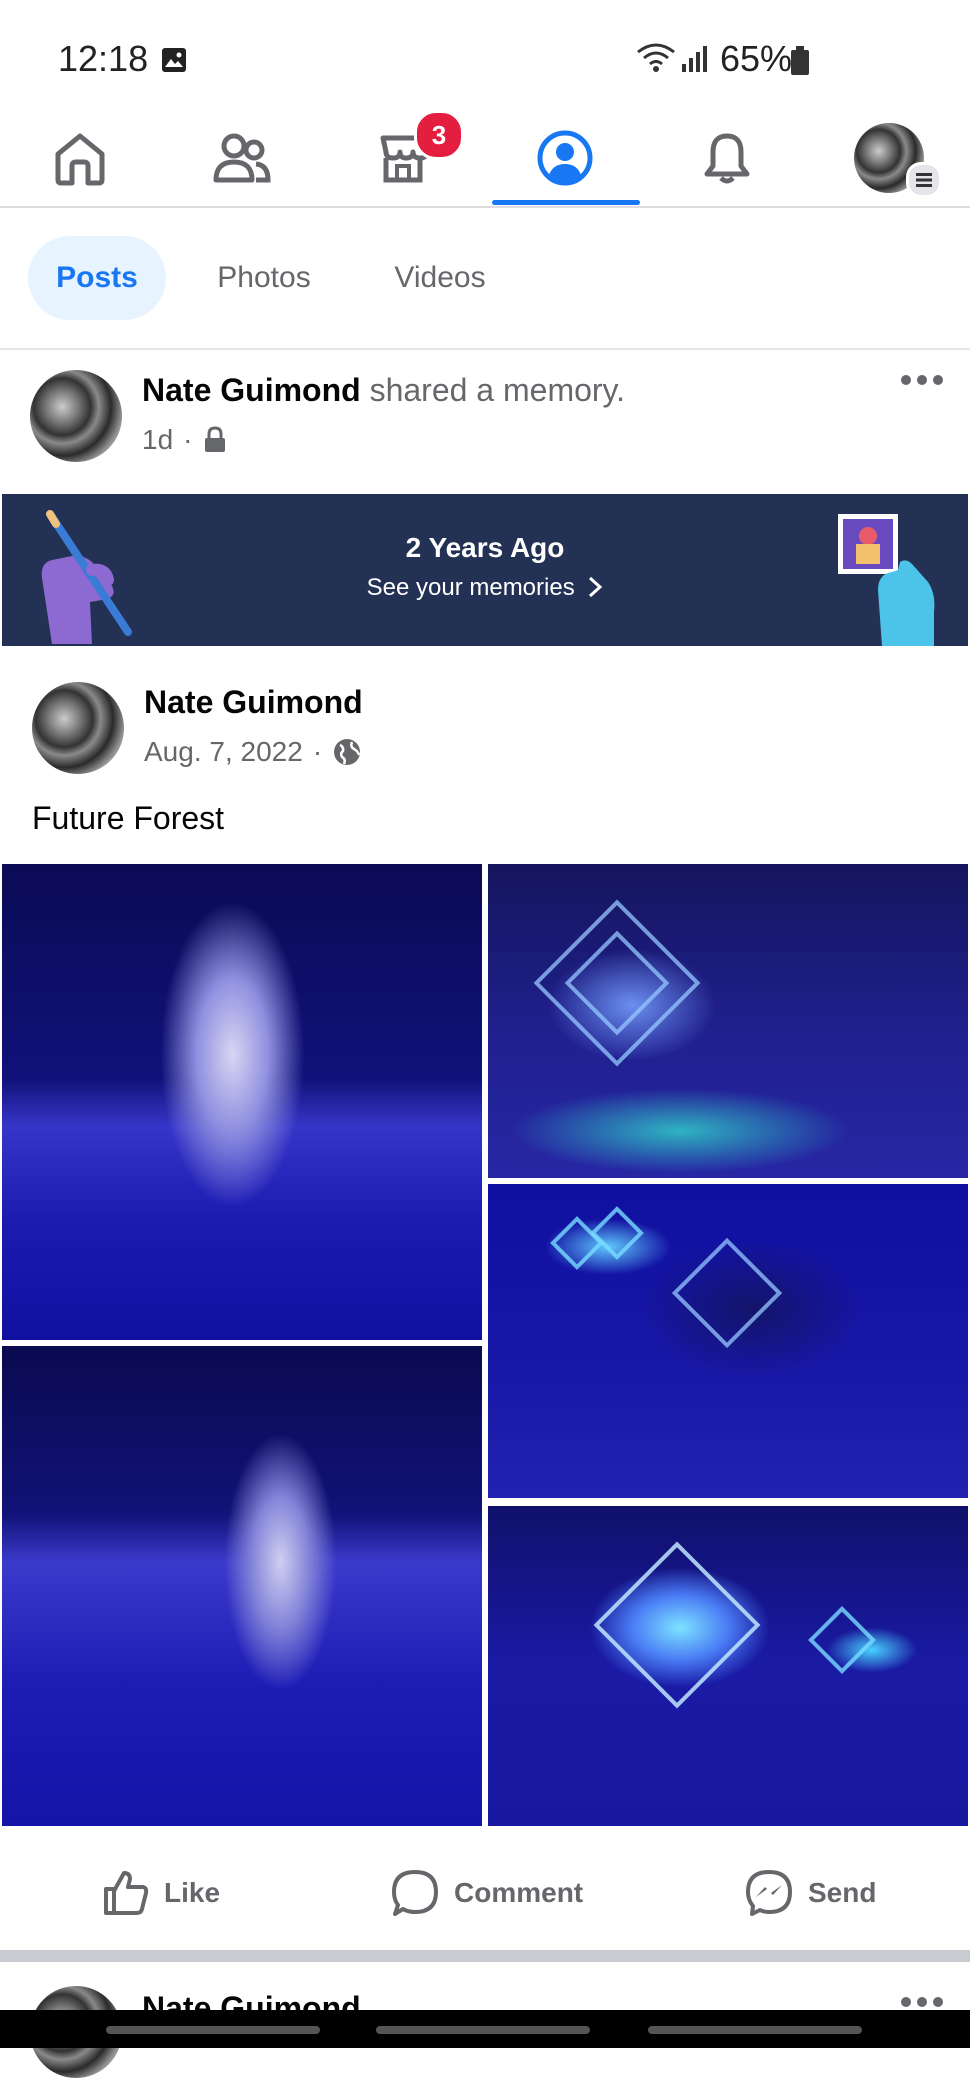  Describe the element at coordinates (253, 702) in the screenshot. I see `original-author-name: Nate Guimond` at that location.